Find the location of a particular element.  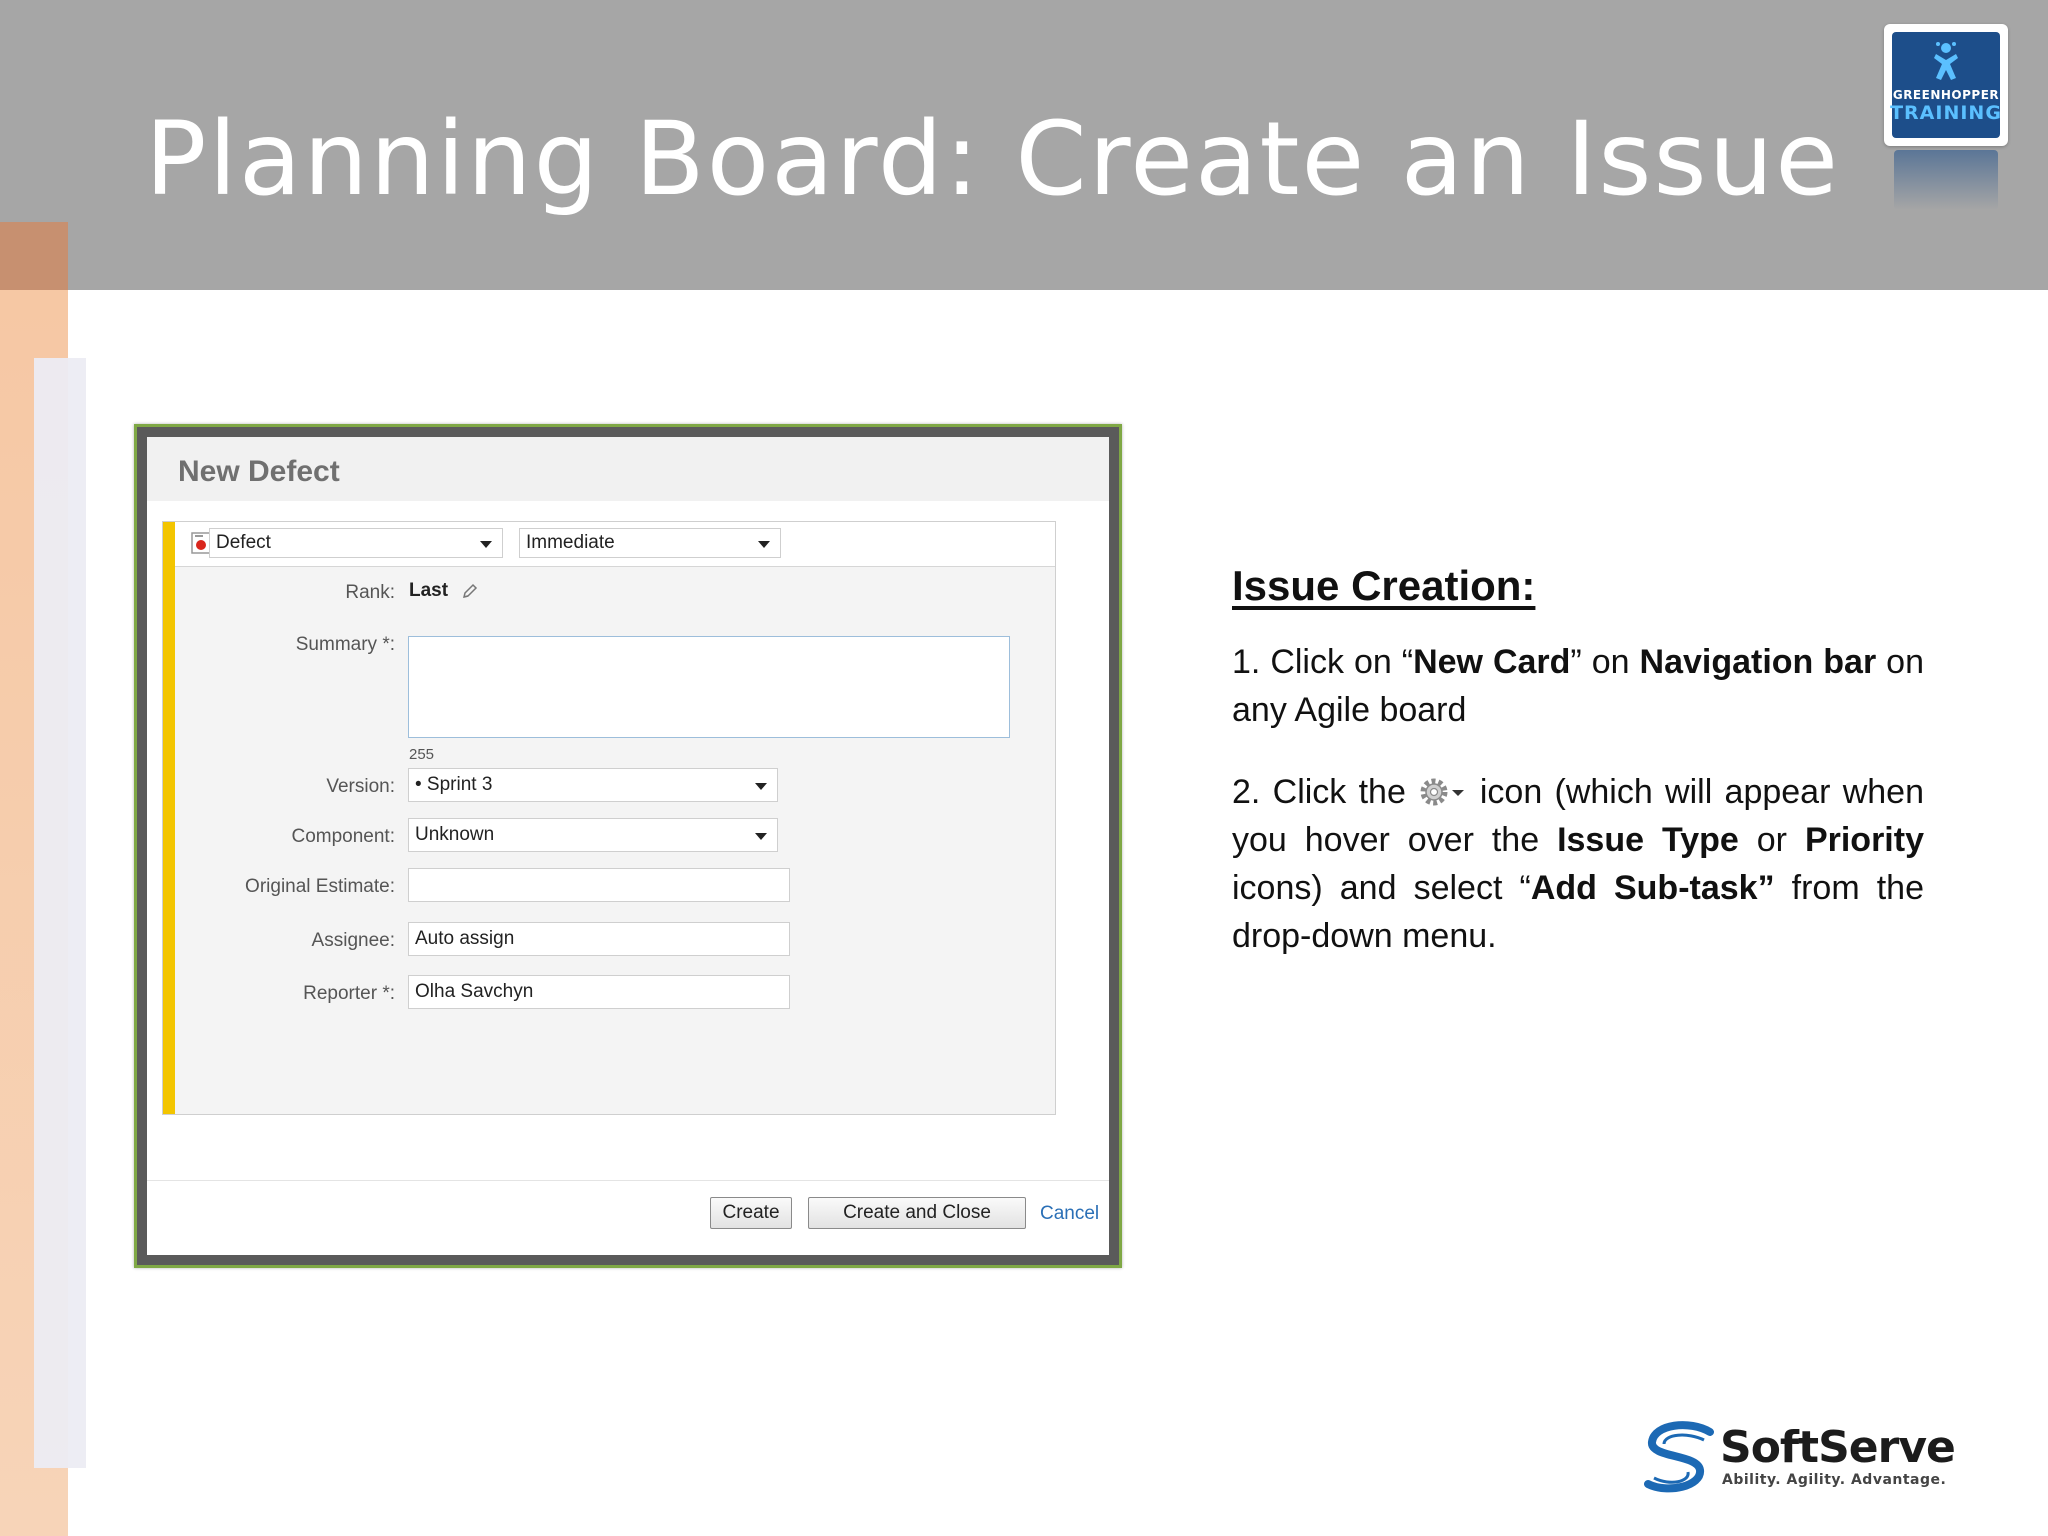

greenhopper-training-badge: GREENHOPPER TRAINING is located at coordinates (1946, 85).